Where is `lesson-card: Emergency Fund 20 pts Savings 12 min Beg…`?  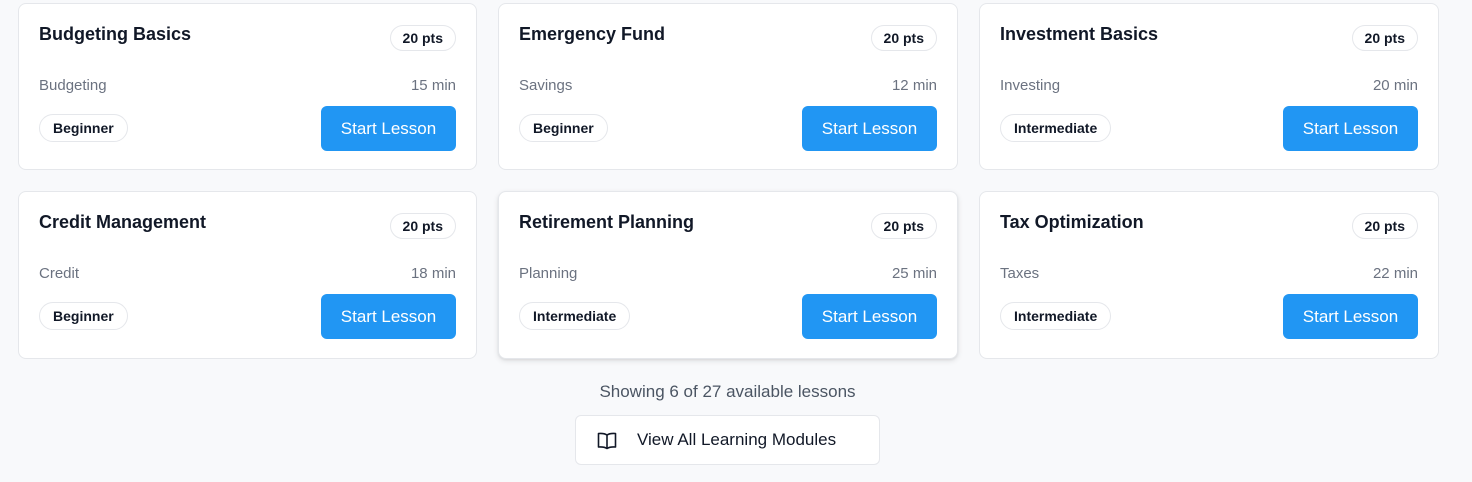 lesson-card: Emergency Fund 20 pts Savings 12 min Beg… is located at coordinates (728, 86).